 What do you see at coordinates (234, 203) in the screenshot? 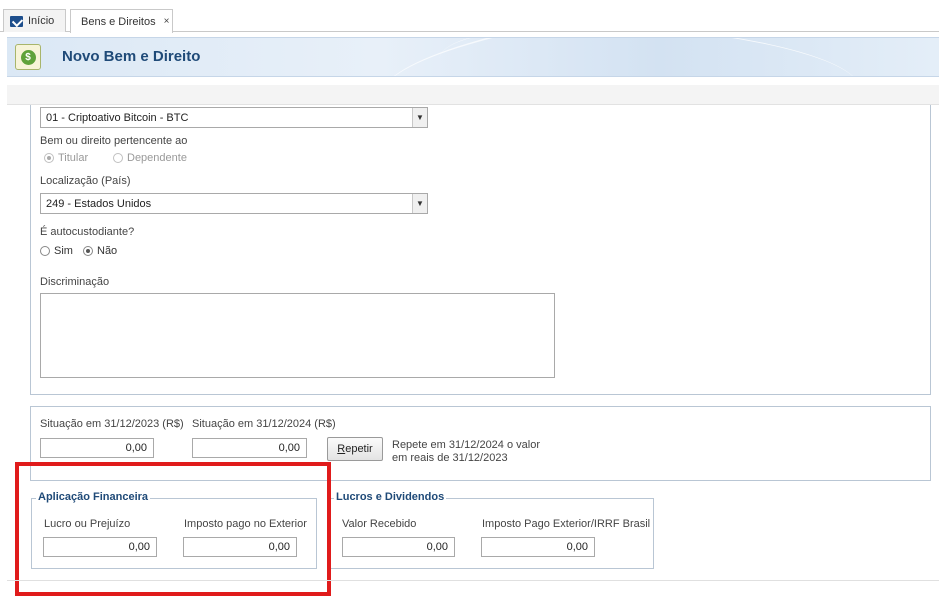
I see `localizacao-select: 249 - Estados Unidos ▼` at bounding box center [234, 203].